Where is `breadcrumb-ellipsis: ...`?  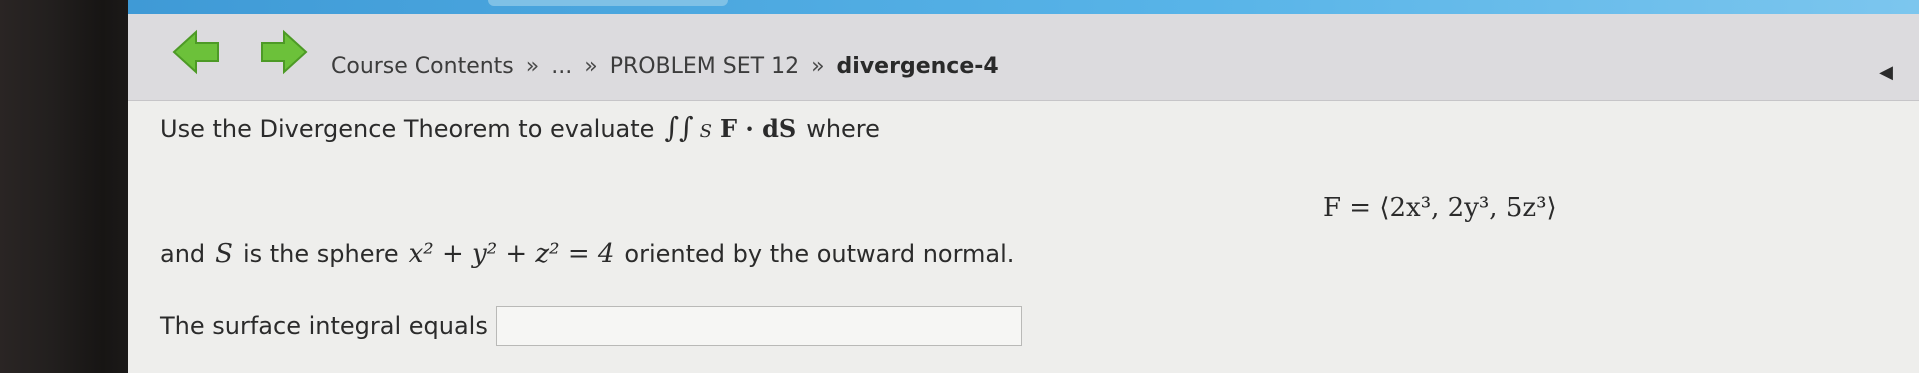
breadcrumb-ellipsis: ... is located at coordinates (561, 66).